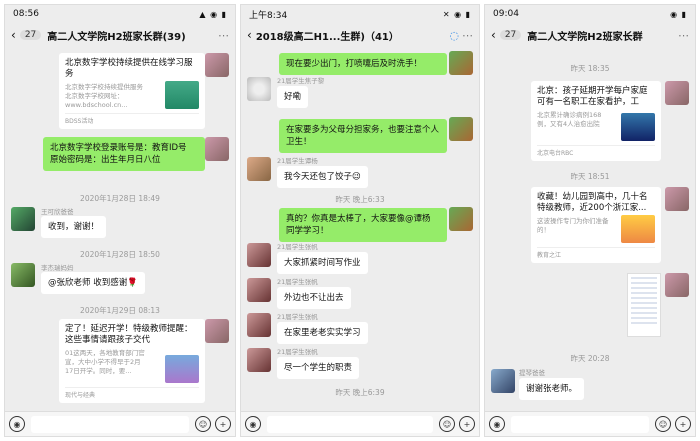 This screenshot has width=700, height=441. I want to click on message-bubble: 外边也不让出去, so click(314, 298).